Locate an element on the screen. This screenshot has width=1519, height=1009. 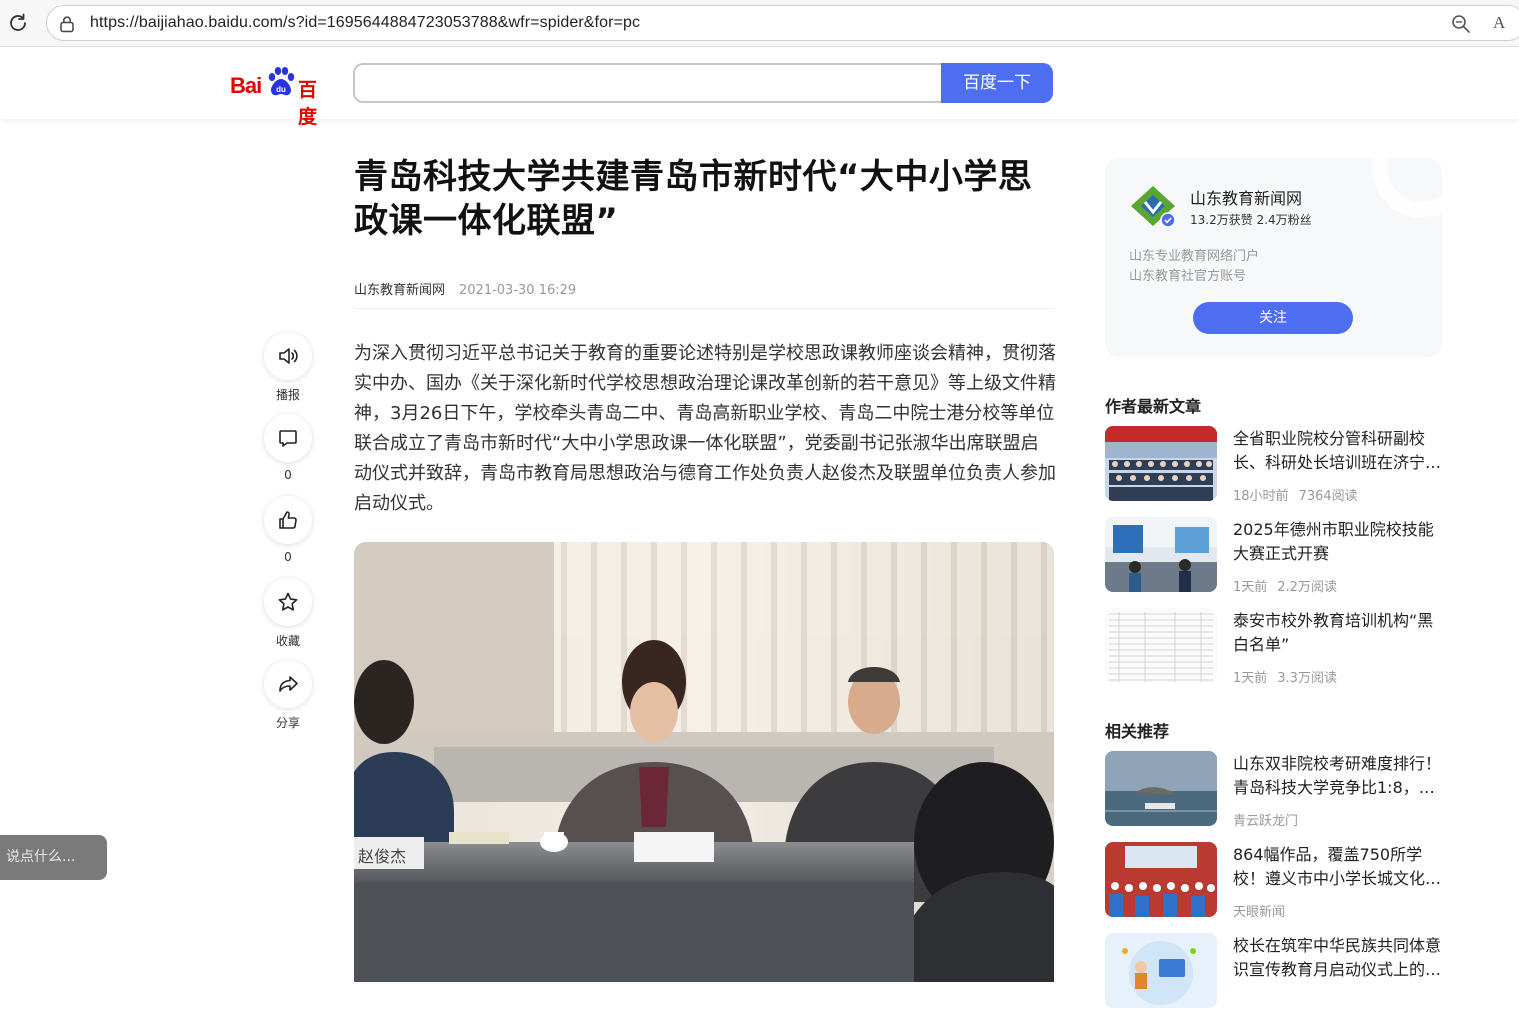
list-item-reads: 2.2万阅读 is located at coordinates (1307, 587).